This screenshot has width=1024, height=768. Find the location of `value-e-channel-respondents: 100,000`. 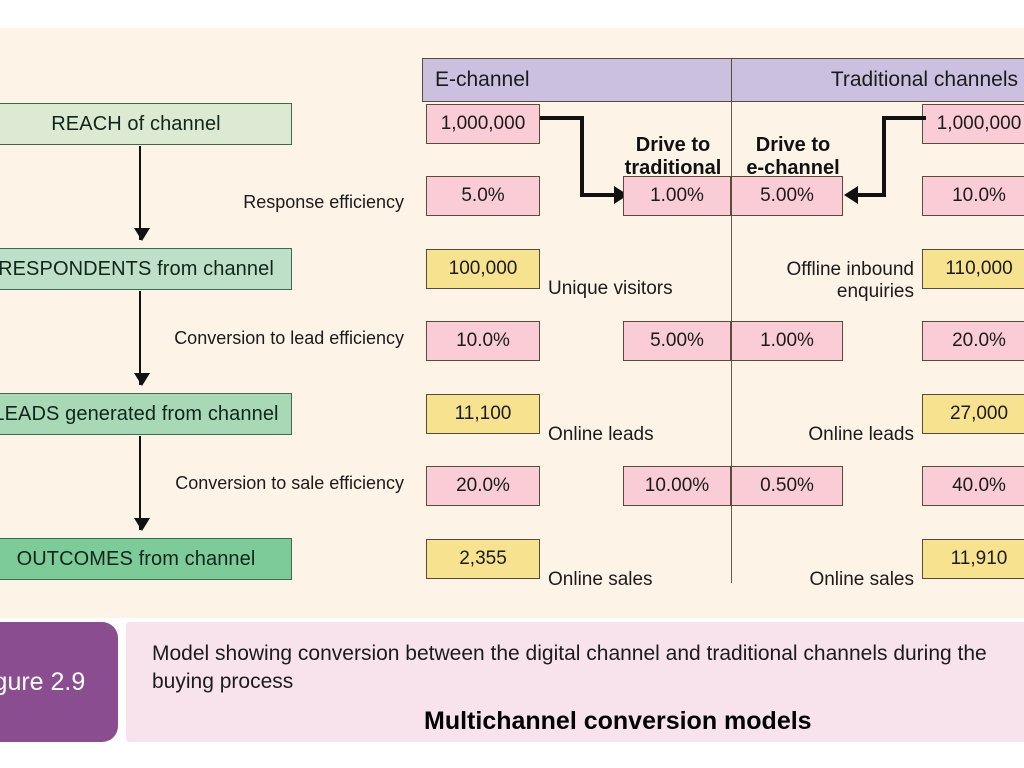

value-e-channel-respondents: 100,000 is located at coordinates (483, 269).